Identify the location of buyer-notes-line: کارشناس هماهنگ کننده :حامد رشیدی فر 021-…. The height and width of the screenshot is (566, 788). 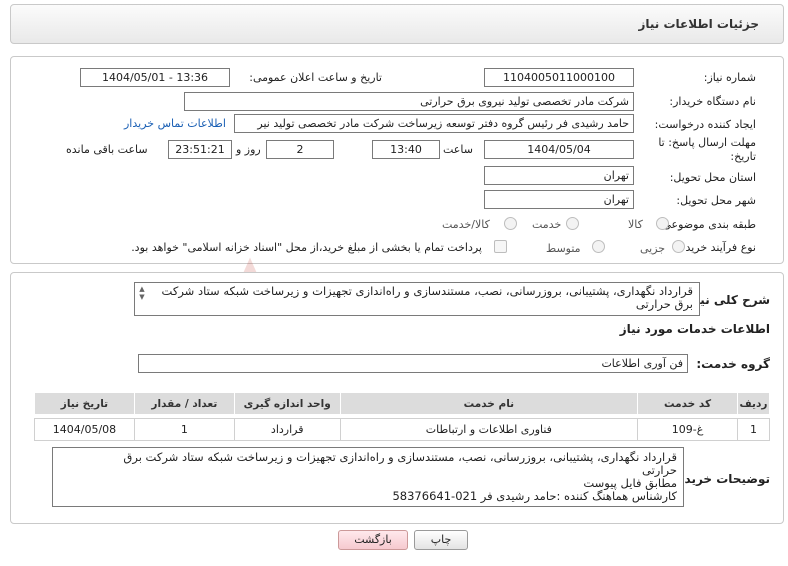
(534, 496).